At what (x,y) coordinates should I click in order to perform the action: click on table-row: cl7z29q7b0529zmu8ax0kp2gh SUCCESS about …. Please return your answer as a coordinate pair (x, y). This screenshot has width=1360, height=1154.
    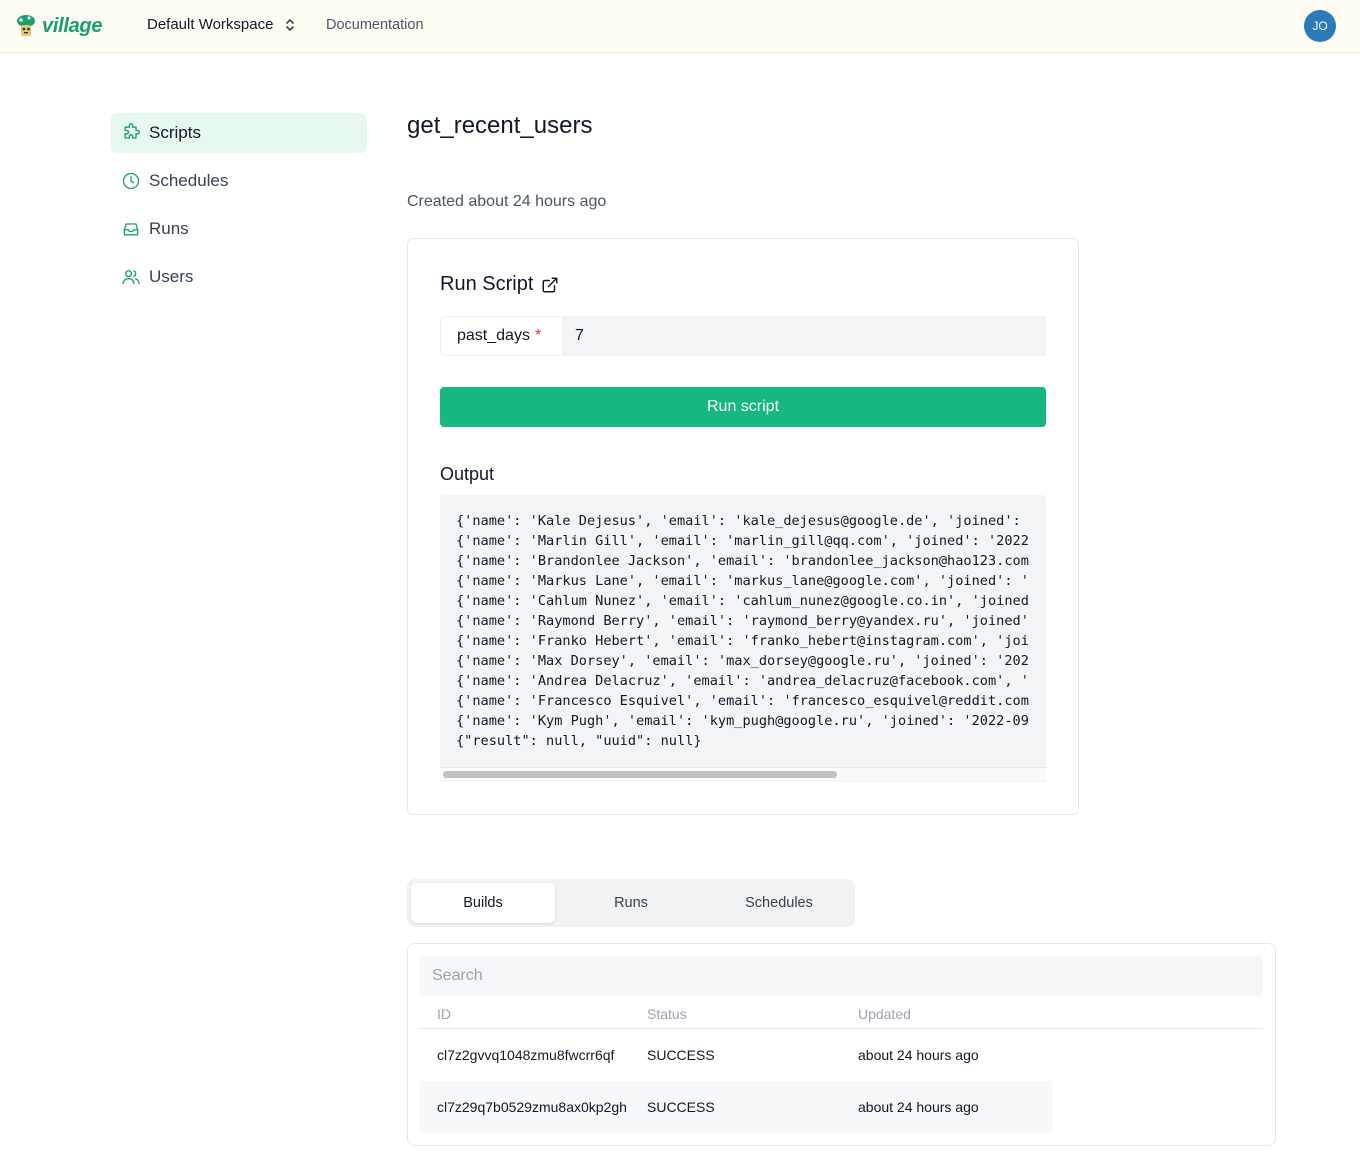
    Looking at the image, I should click on (736, 1107).